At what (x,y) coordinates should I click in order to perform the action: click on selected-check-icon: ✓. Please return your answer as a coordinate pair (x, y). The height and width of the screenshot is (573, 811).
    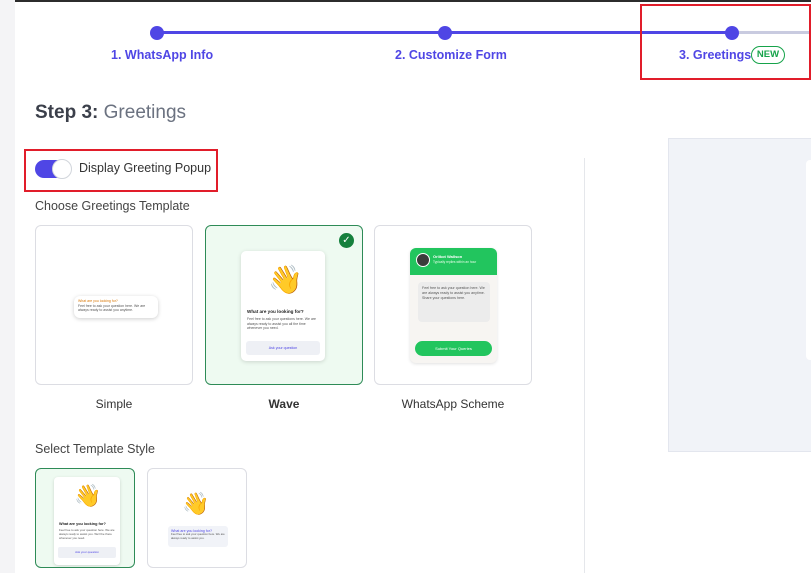
    Looking at the image, I should click on (346, 240).